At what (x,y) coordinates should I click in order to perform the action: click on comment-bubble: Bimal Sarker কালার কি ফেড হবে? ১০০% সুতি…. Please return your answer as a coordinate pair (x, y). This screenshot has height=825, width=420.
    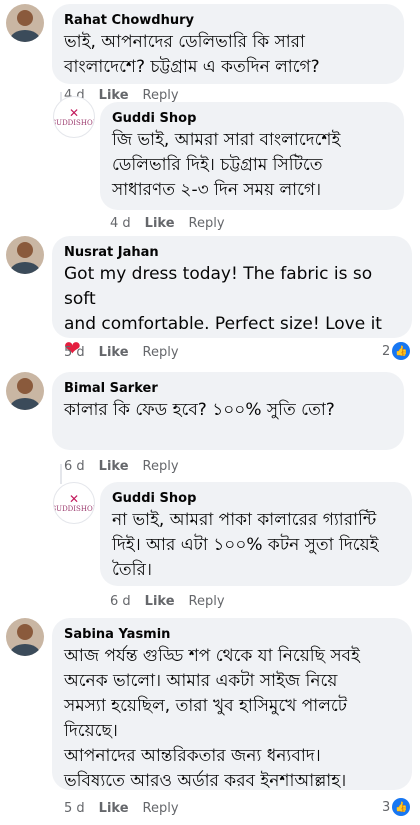
    Looking at the image, I should click on (228, 411).